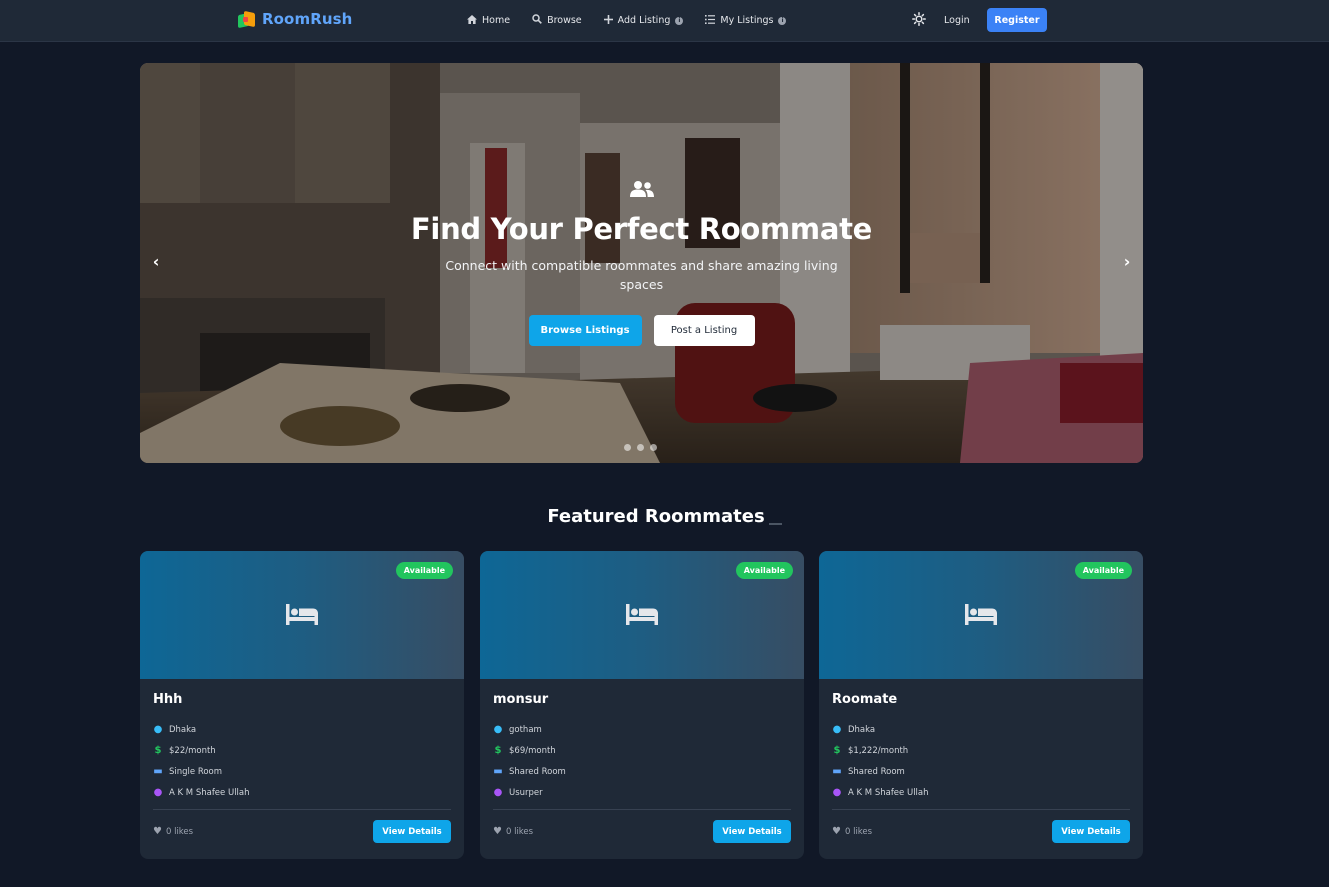  Describe the element at coordinates (710, 20) in the screenshot. I see `list-icon` at that location.